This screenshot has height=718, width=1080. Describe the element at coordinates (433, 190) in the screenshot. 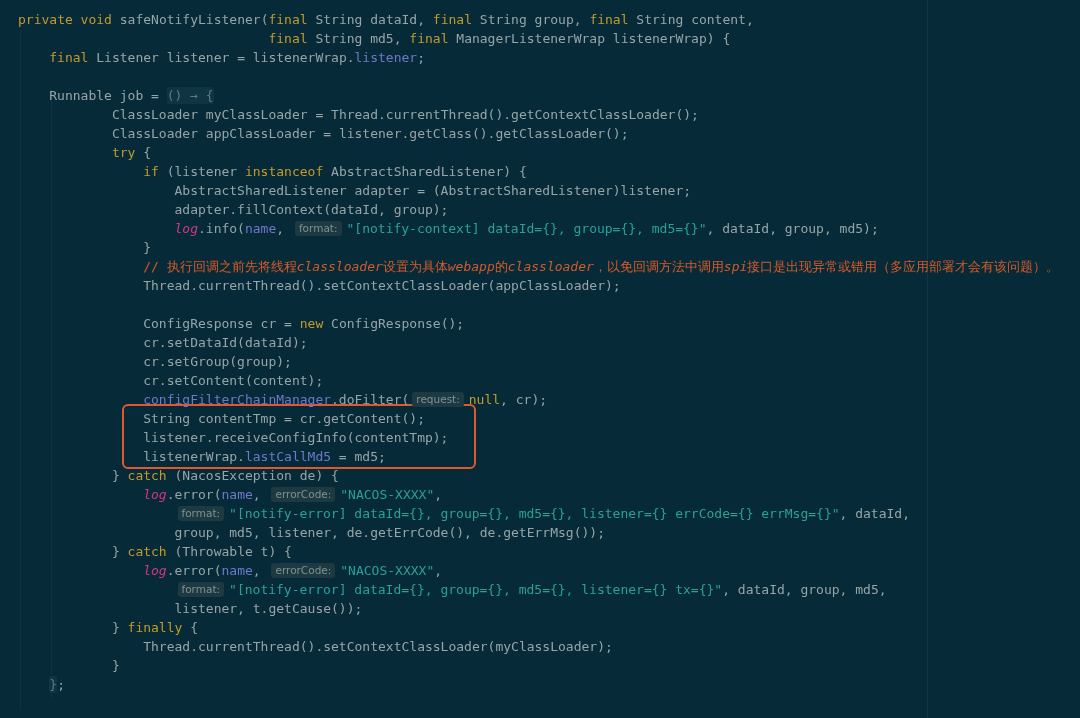

I see `code-line: AbstractSharedListener adapter = (AbstractSharedListener)listener;` at that location.